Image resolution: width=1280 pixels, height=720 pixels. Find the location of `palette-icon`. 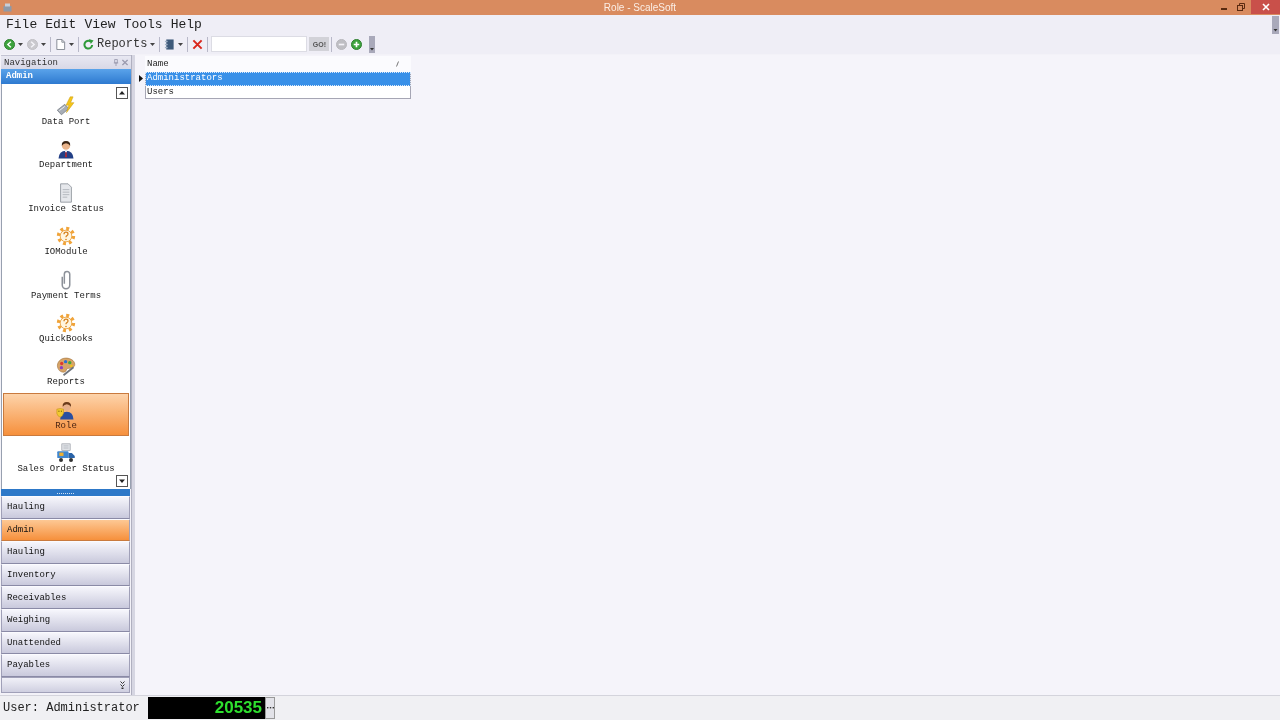

palette-icon is located at coordinates (66, 366).